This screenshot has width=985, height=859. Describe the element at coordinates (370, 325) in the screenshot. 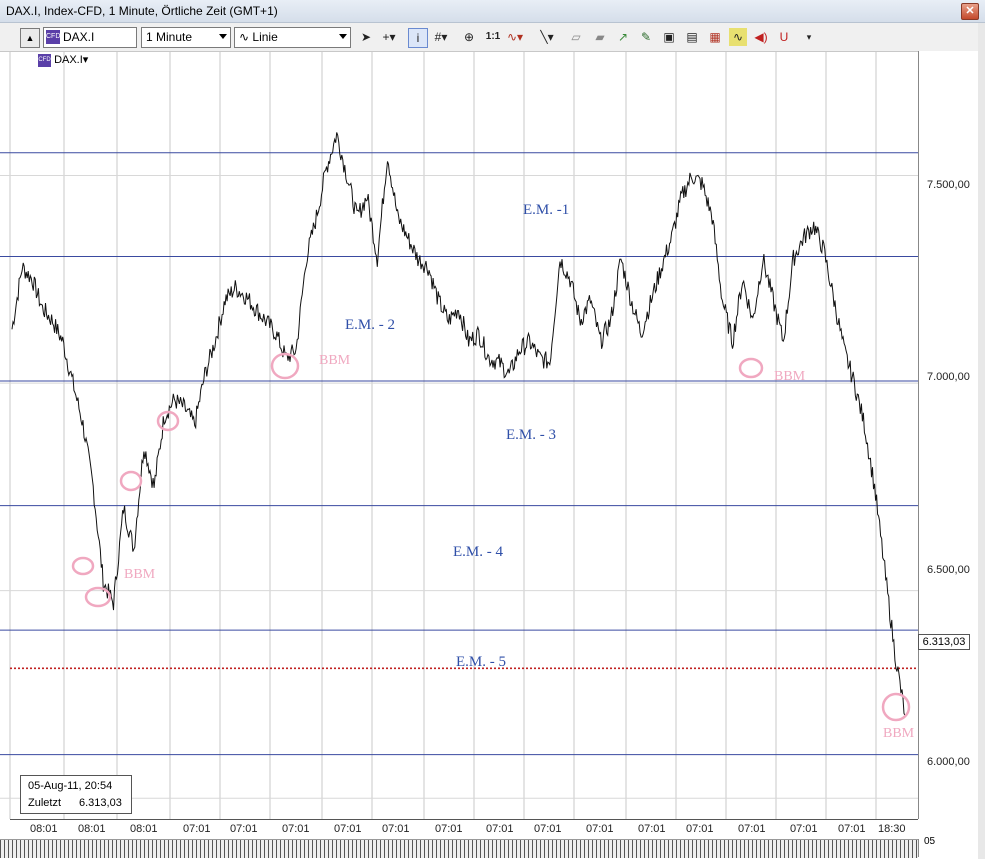

I see `em-label: E.M. - 2` at that location.